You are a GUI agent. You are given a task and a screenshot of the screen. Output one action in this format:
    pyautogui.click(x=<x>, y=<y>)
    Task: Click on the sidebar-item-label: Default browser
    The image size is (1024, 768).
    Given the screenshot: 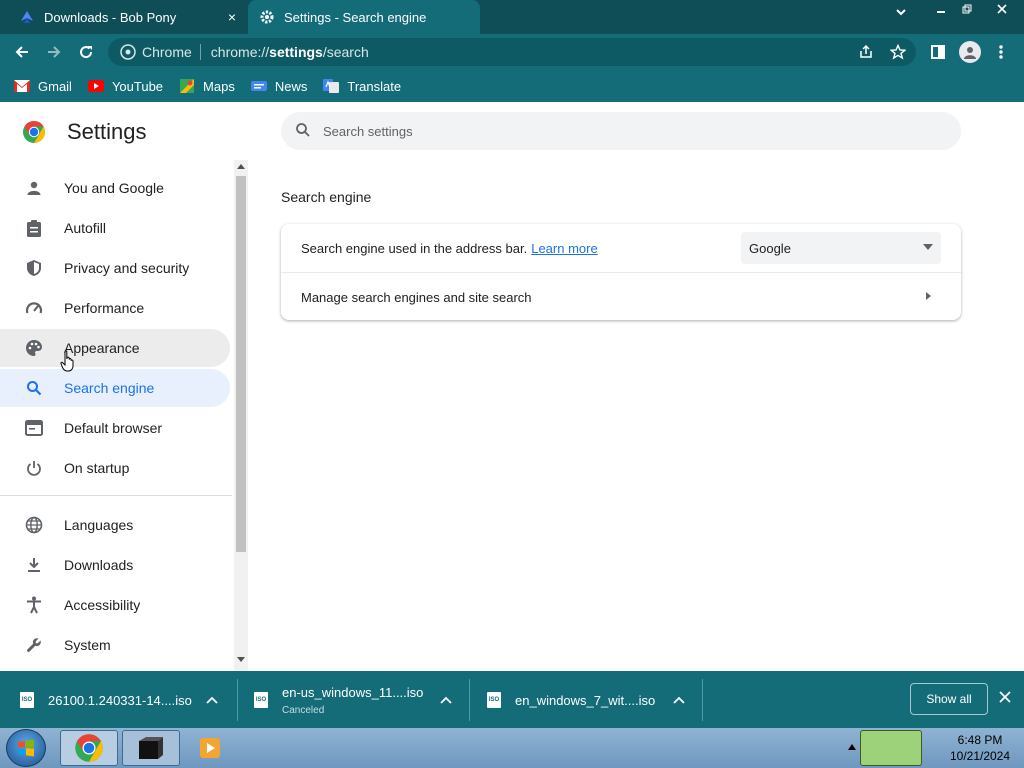 What is the action you would take?
    pyautogui.click(x=113, y=428)
    